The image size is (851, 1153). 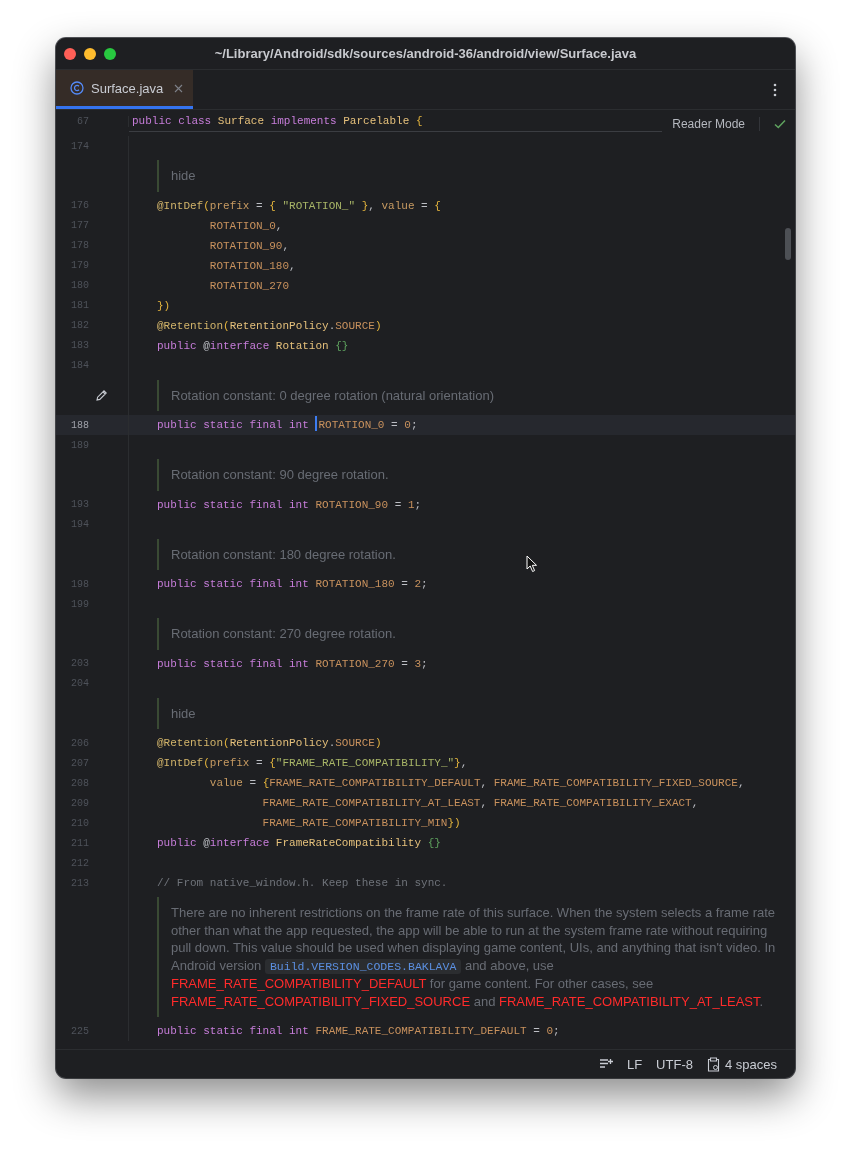 I want to click on code-line: // From native_window.h. Keep these in sync., so click(x=302, y=883).